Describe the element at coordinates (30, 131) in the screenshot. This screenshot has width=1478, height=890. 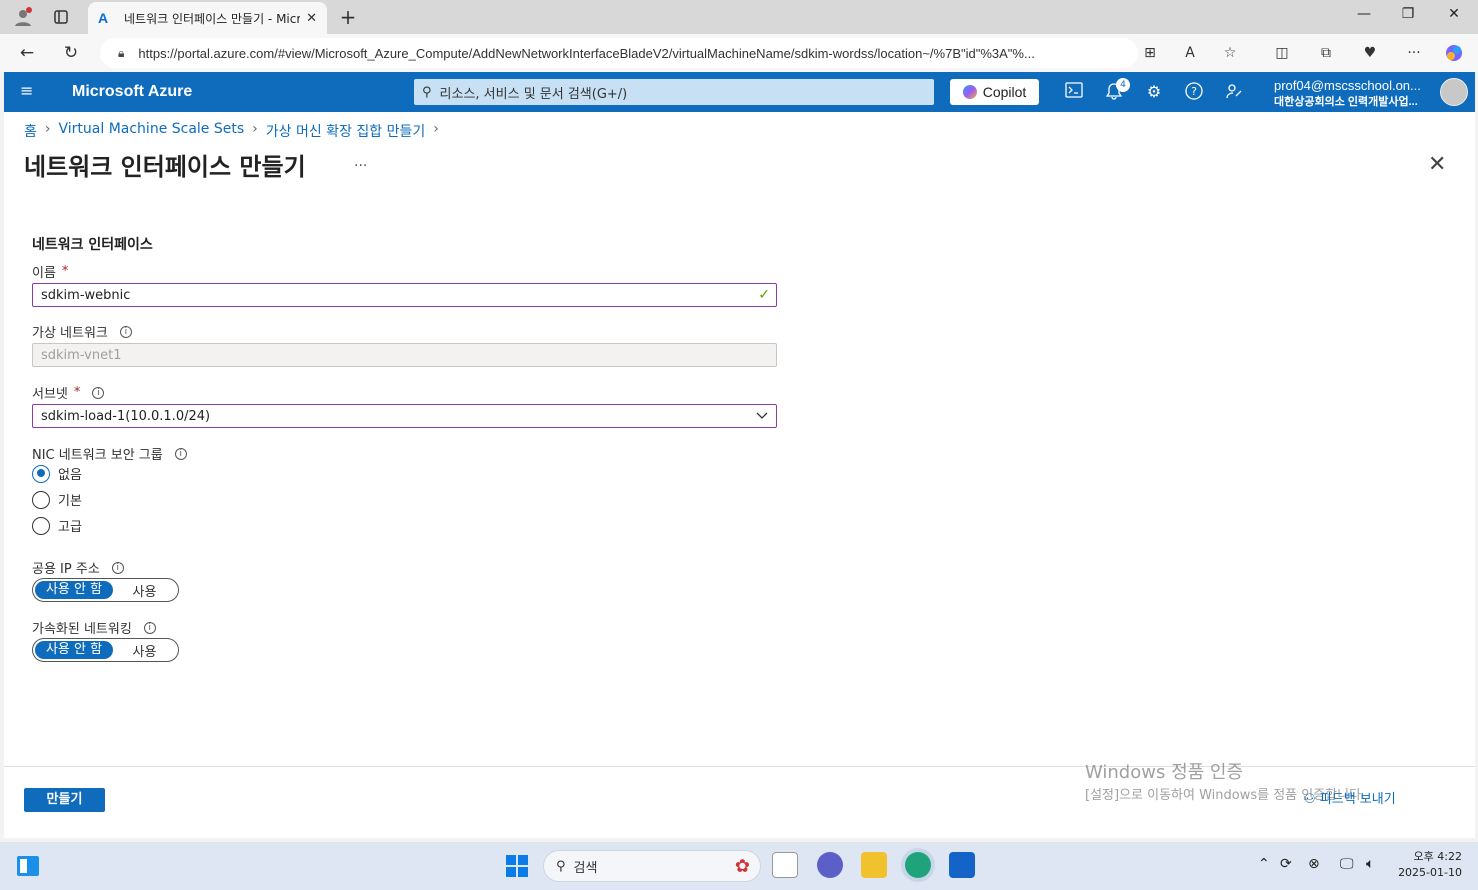
I see `breadcrumb-home: 홈` at that location.